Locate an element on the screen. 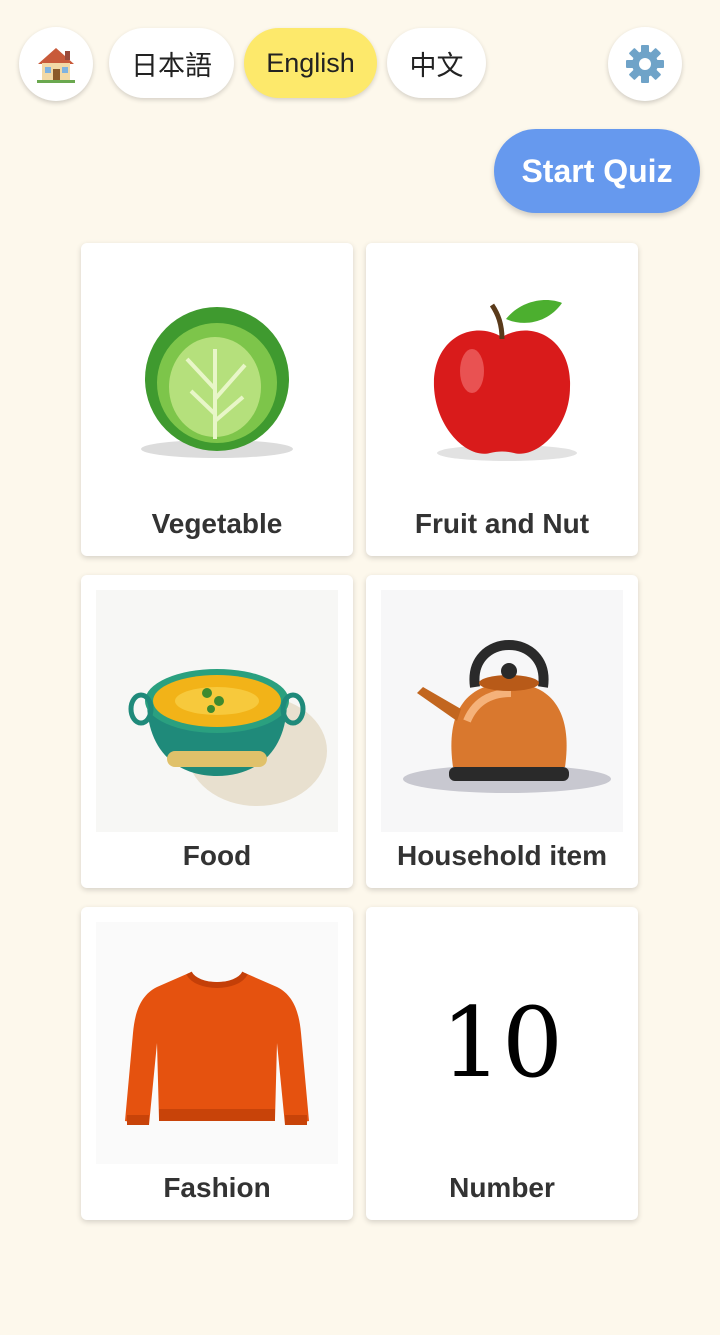  language-label: 日本語 is located at coordinates (171, 65).